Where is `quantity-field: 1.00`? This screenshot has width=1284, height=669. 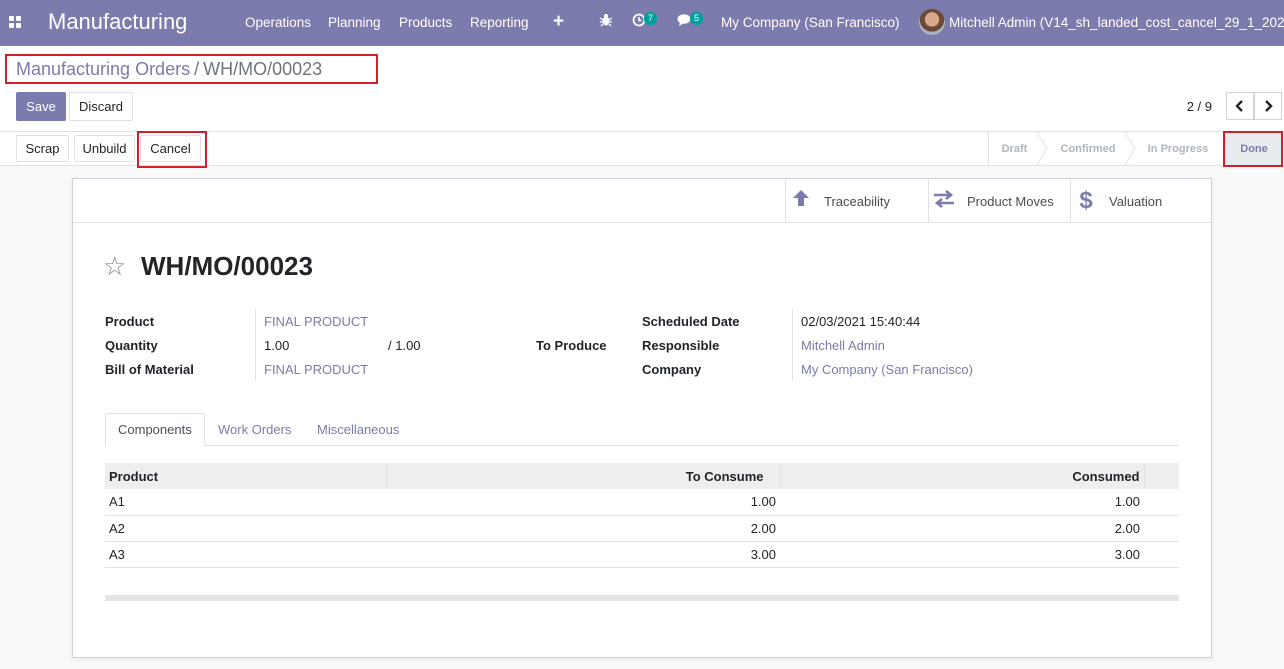 quantity-field: 1.00 is located at coordinates (276, 345).